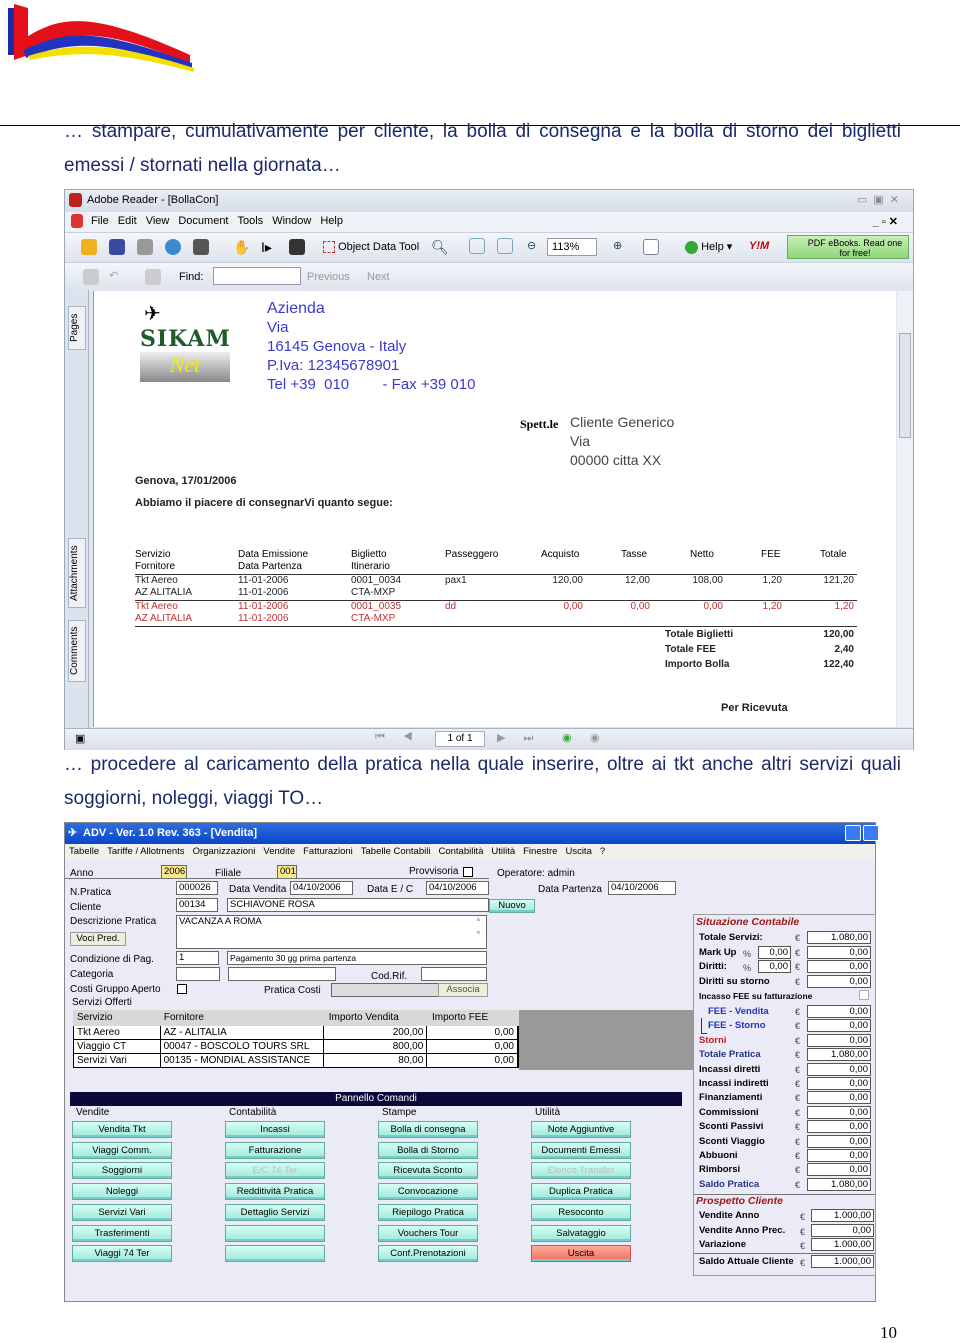  I want to click on restore-button, so click(871, 833).